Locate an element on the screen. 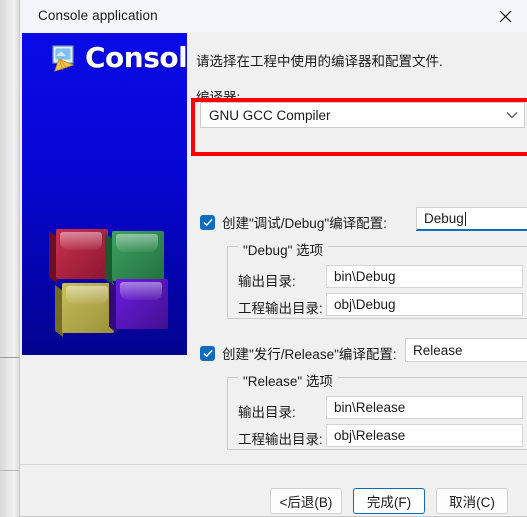 The width and height of the screenshot is (527, 517). debug-obj-dir-input: obj\Debug is located at coordinates (424, 304).